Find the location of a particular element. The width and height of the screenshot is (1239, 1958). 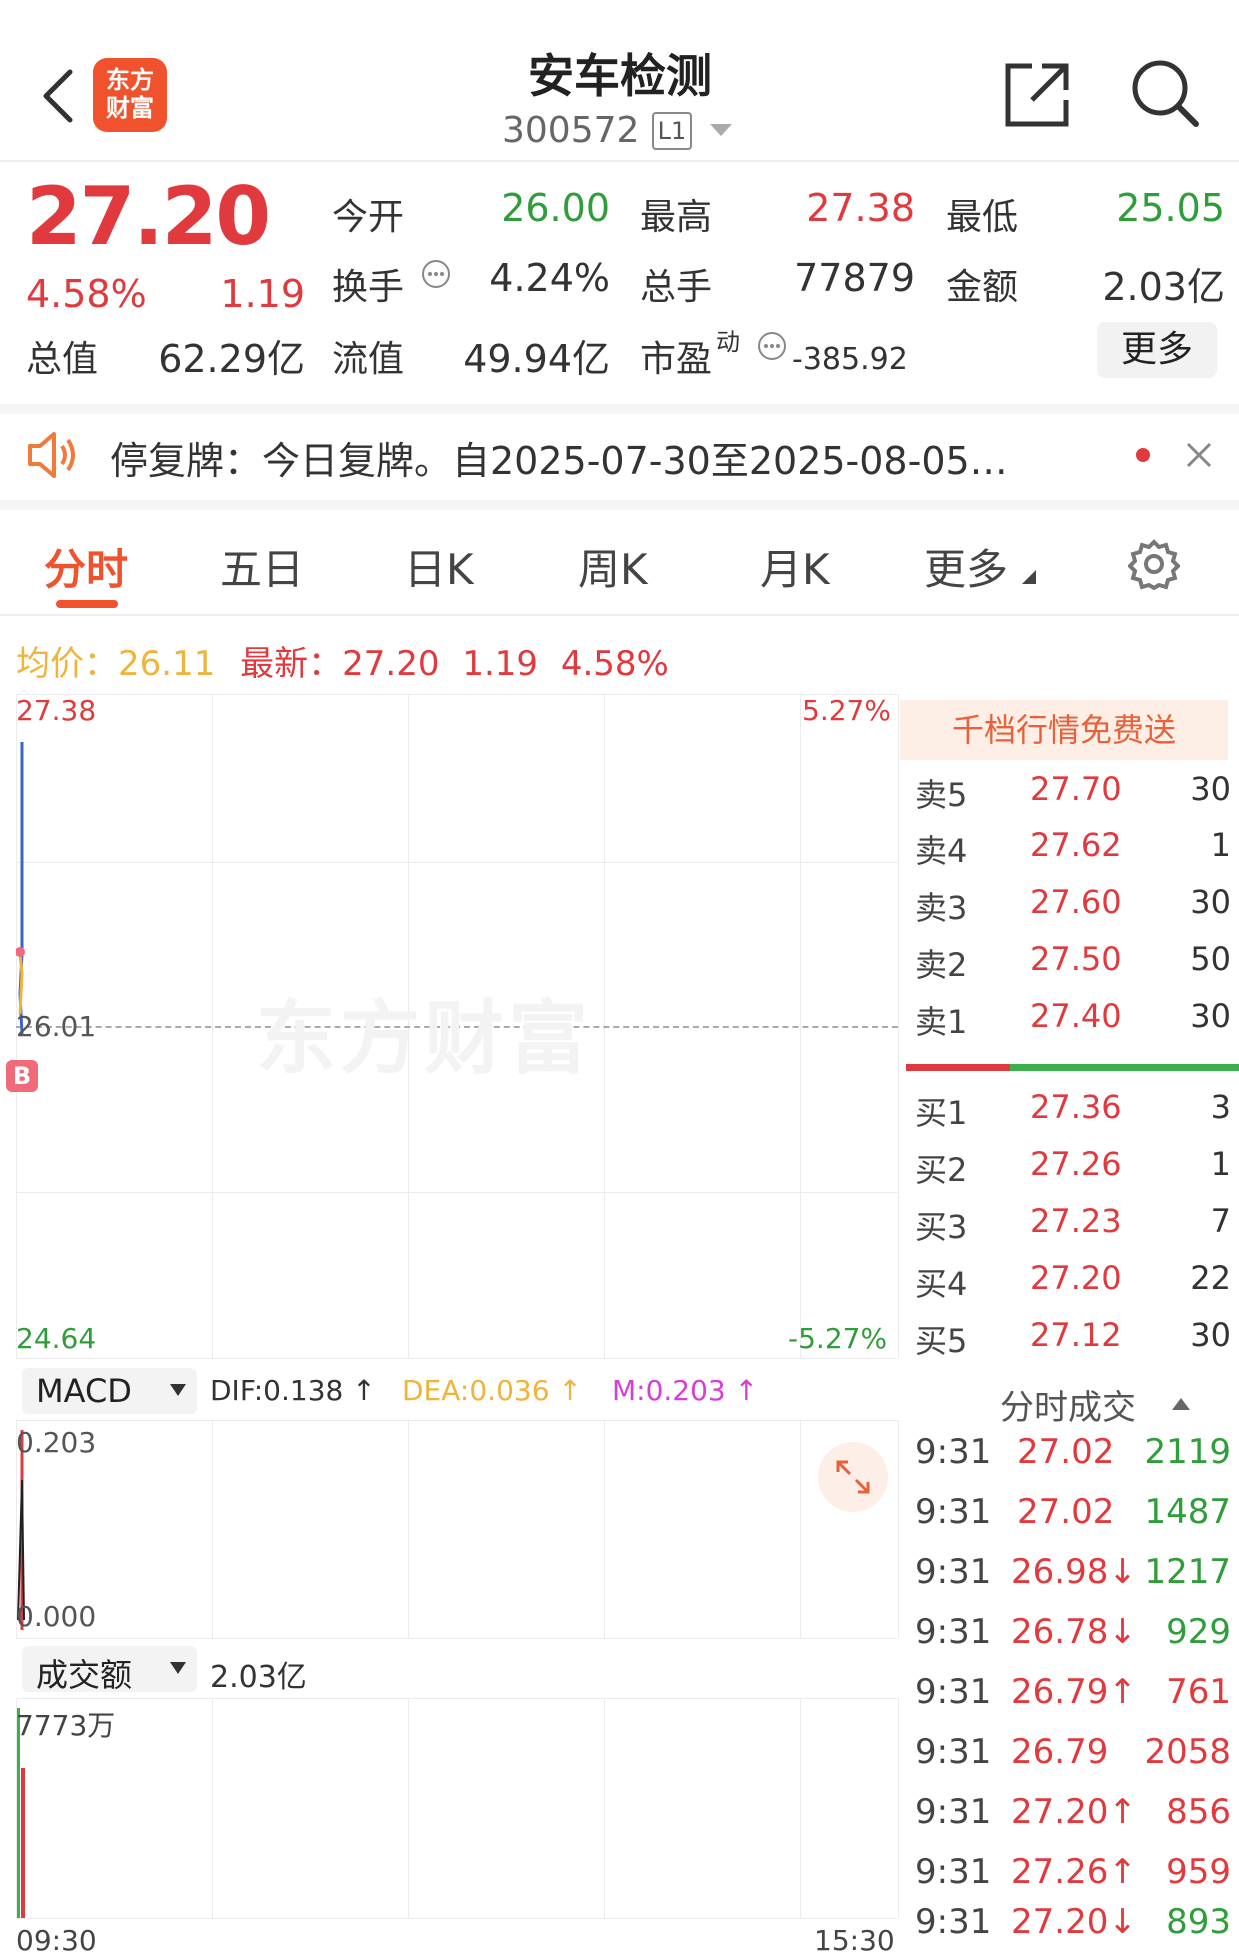

ask-row: 卖5 27.70 30 is located at coordinates (1073, 792).